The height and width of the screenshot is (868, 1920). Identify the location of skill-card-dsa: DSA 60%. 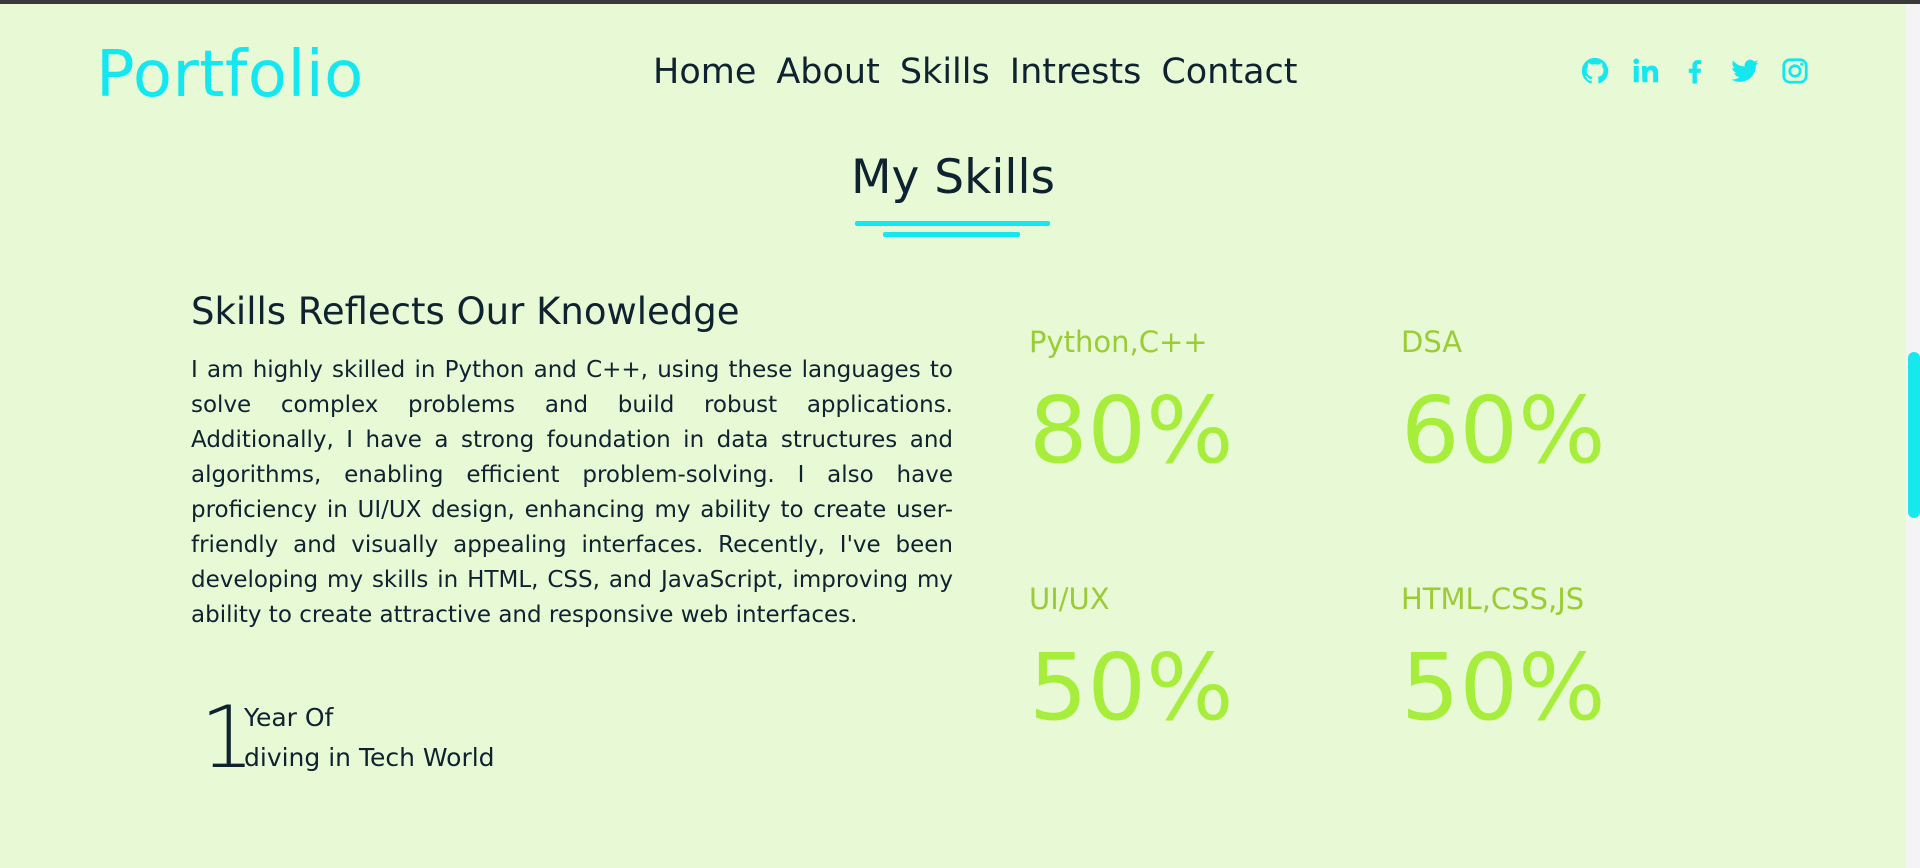
(1571, 401).